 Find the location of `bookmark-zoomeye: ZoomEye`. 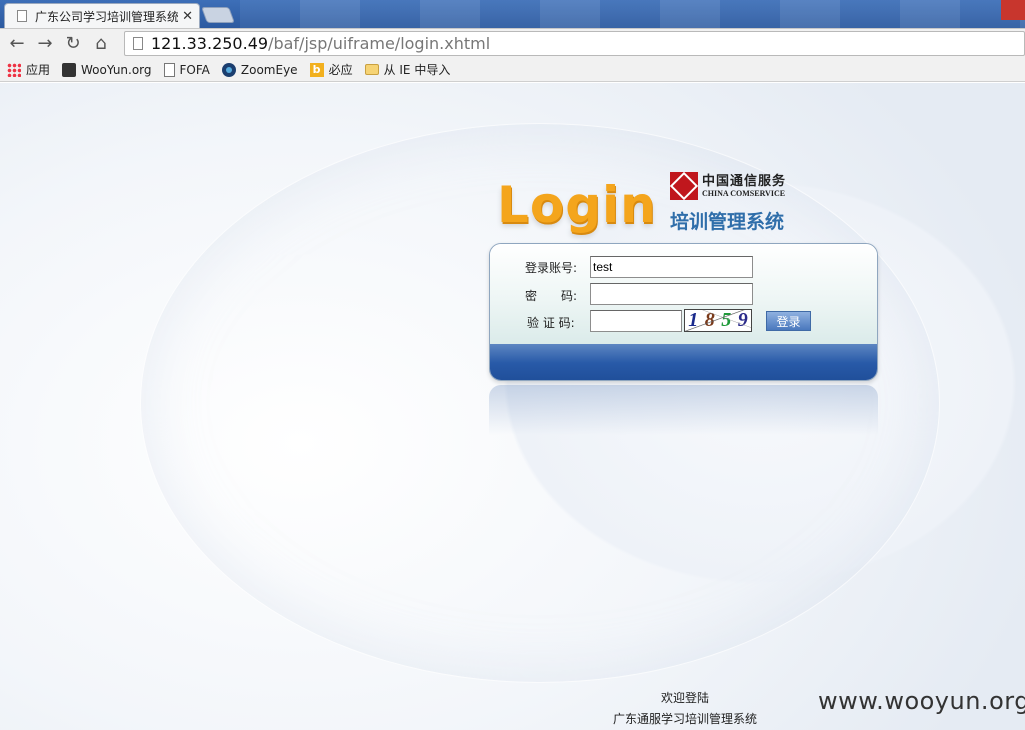

bookmark-zoomeye: ZoomEye is located at coordinates (259, 69).